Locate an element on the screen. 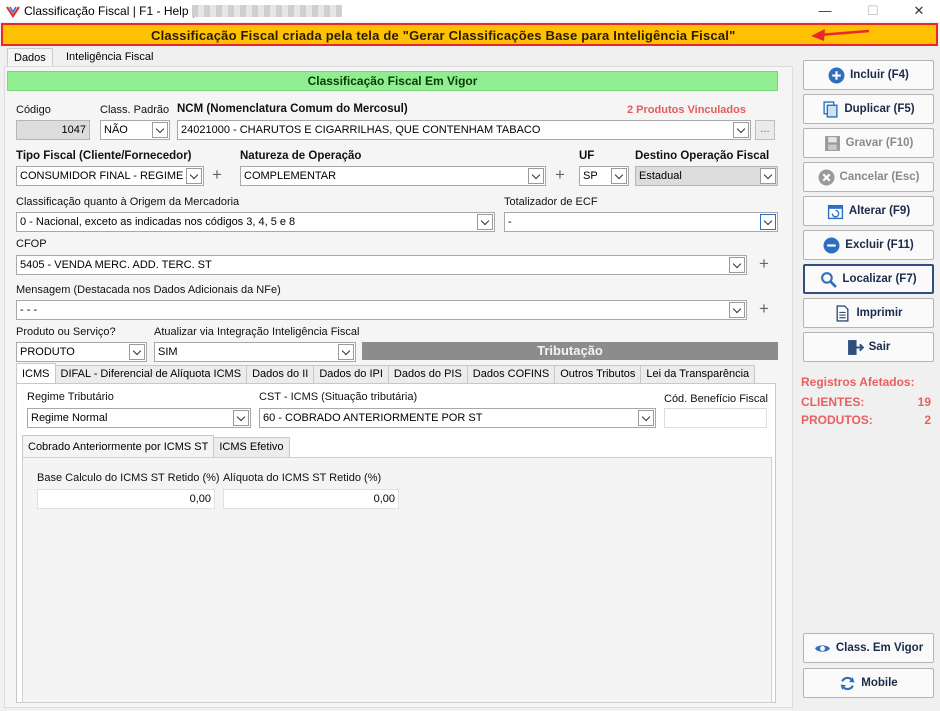  tab-difal: DIFAL - Diferencial de Alíquota ICMS is located at coordinates (151, 374).